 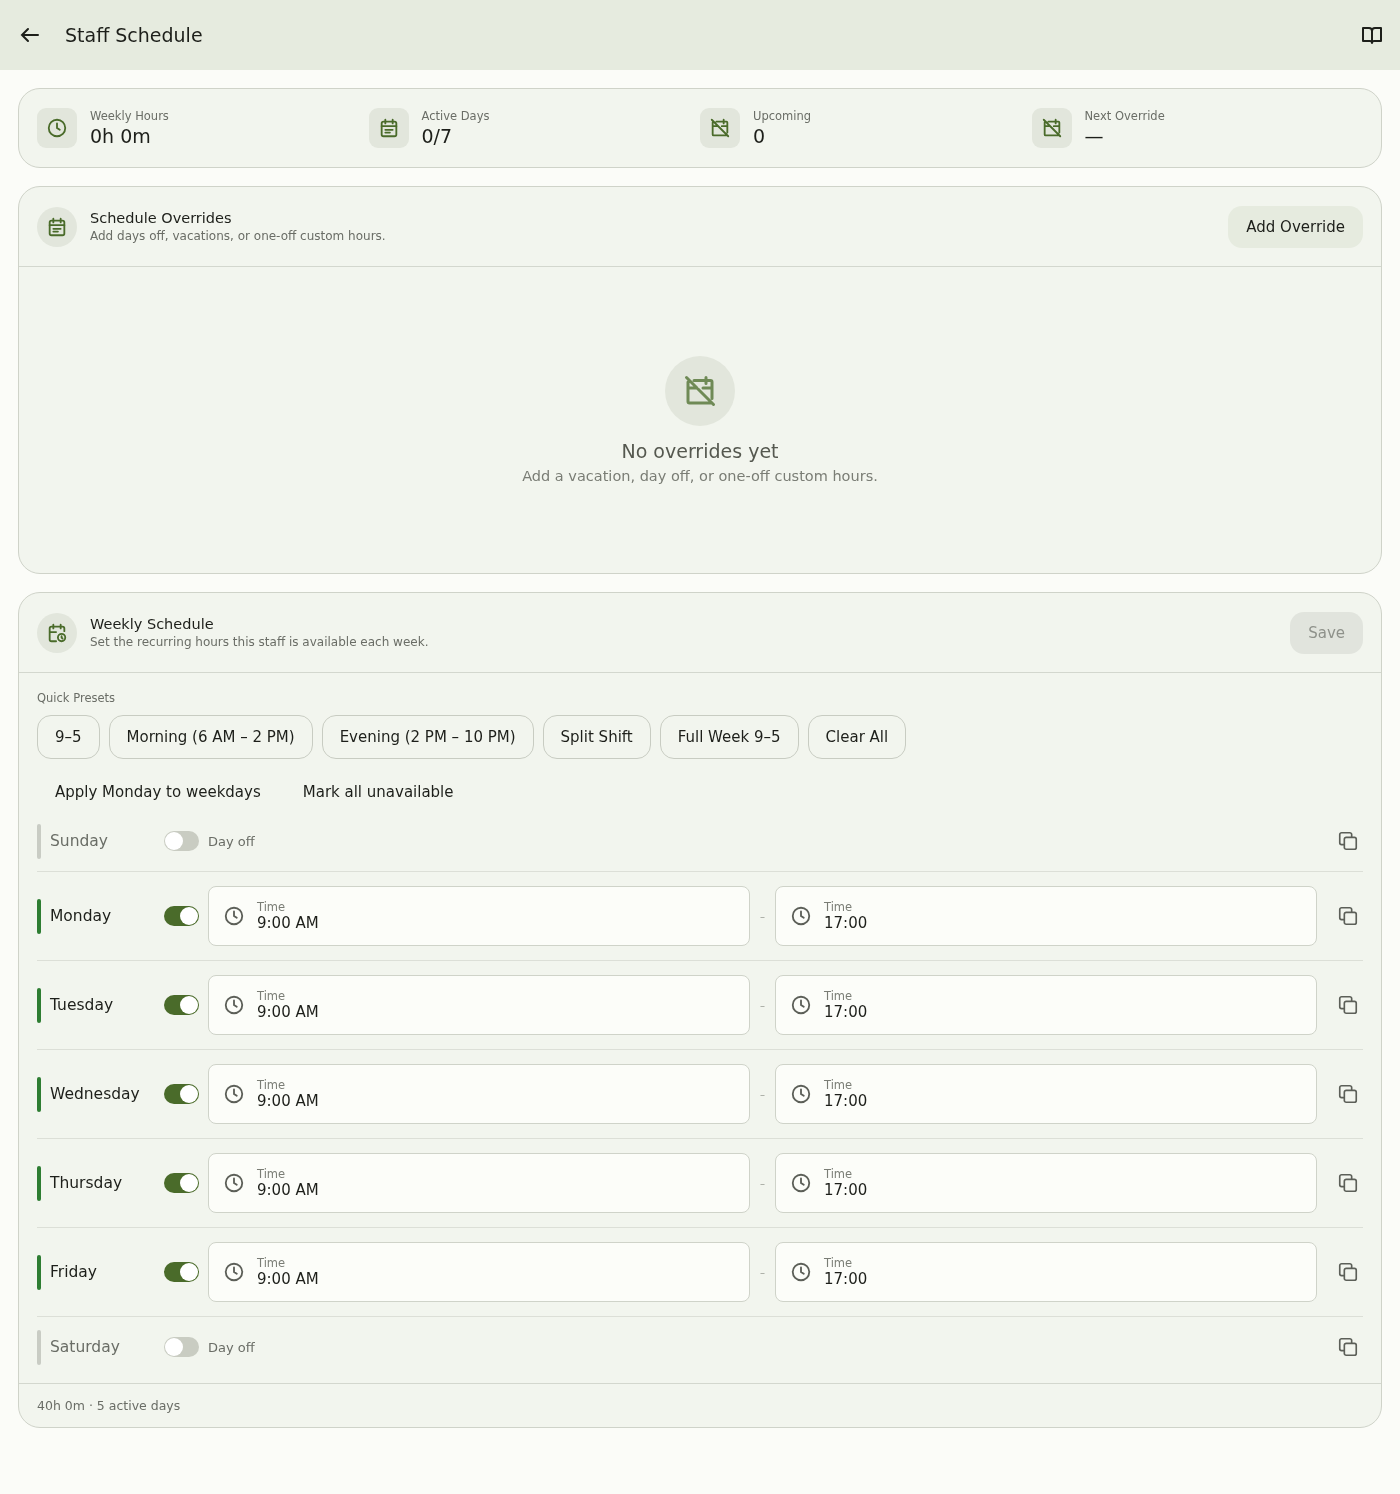 I want to click on empty-text: Add a vacation, day off, or one-off custom hours., so click(x=700, y=476).